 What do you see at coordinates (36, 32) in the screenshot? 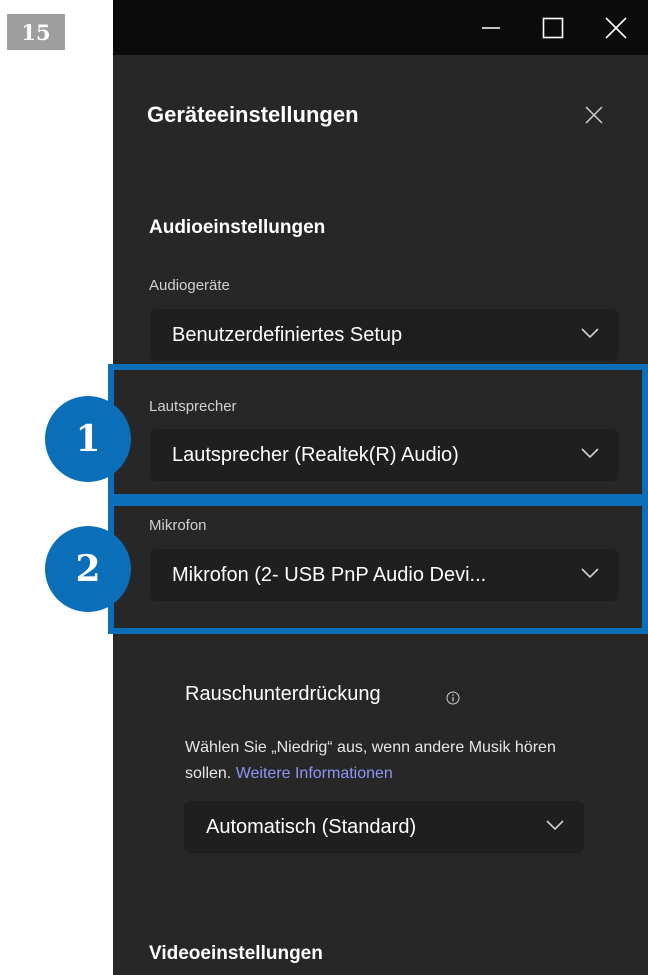
I see `step-number-tag: 15` at bounding box center [36, 32].